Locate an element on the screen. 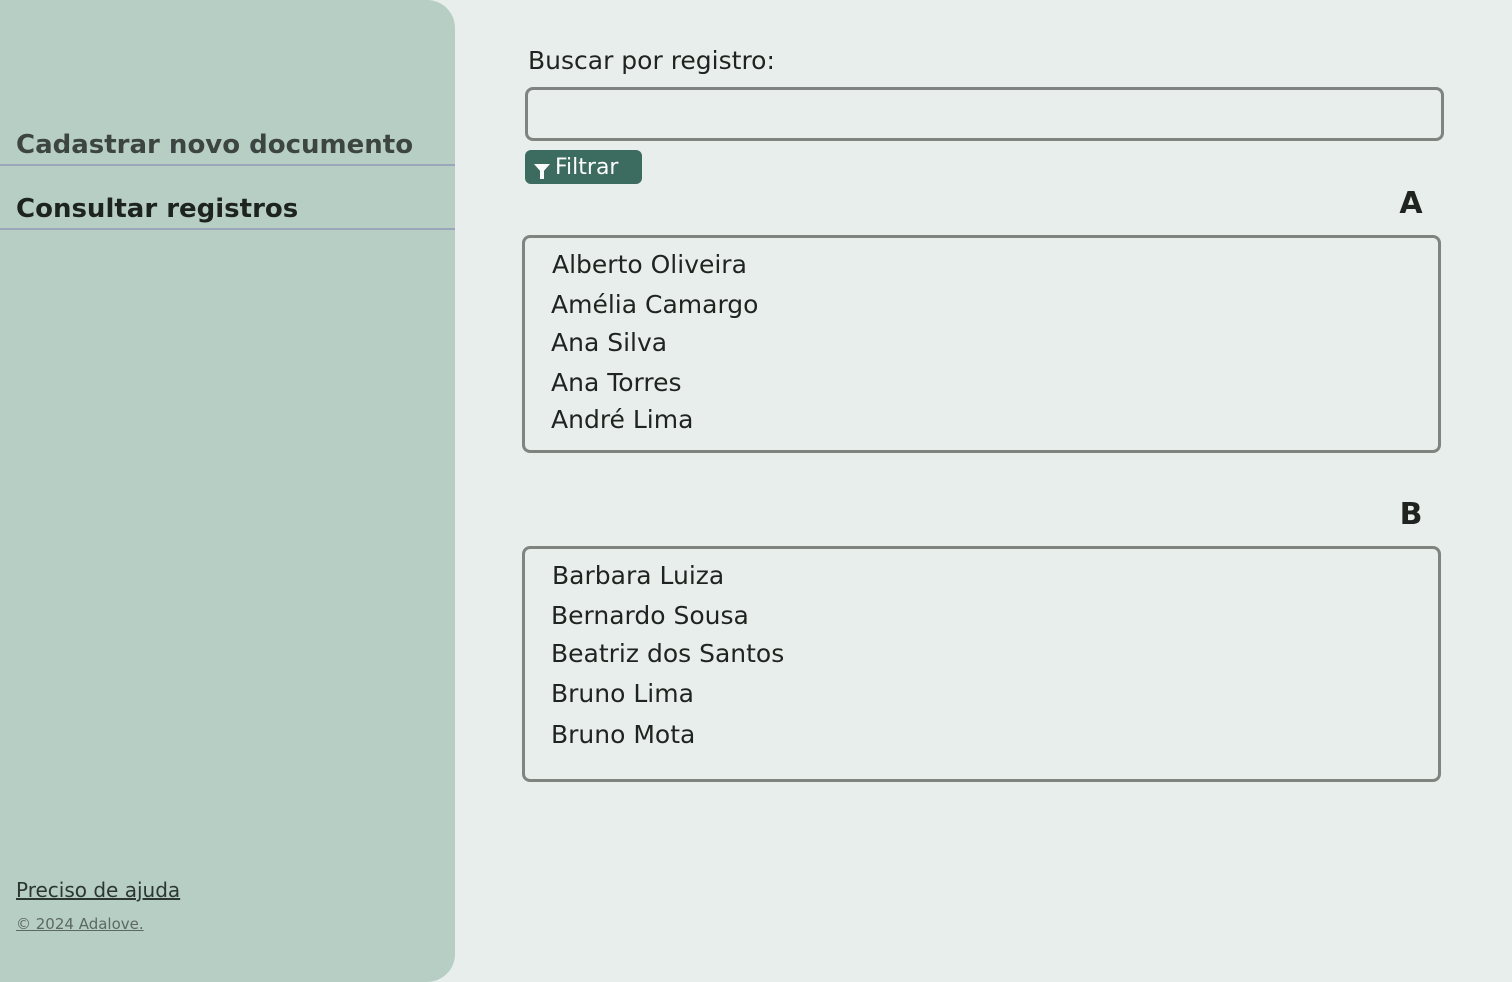  copyright-text: © 2024 Adalove. is located at coordinates (80, 924).